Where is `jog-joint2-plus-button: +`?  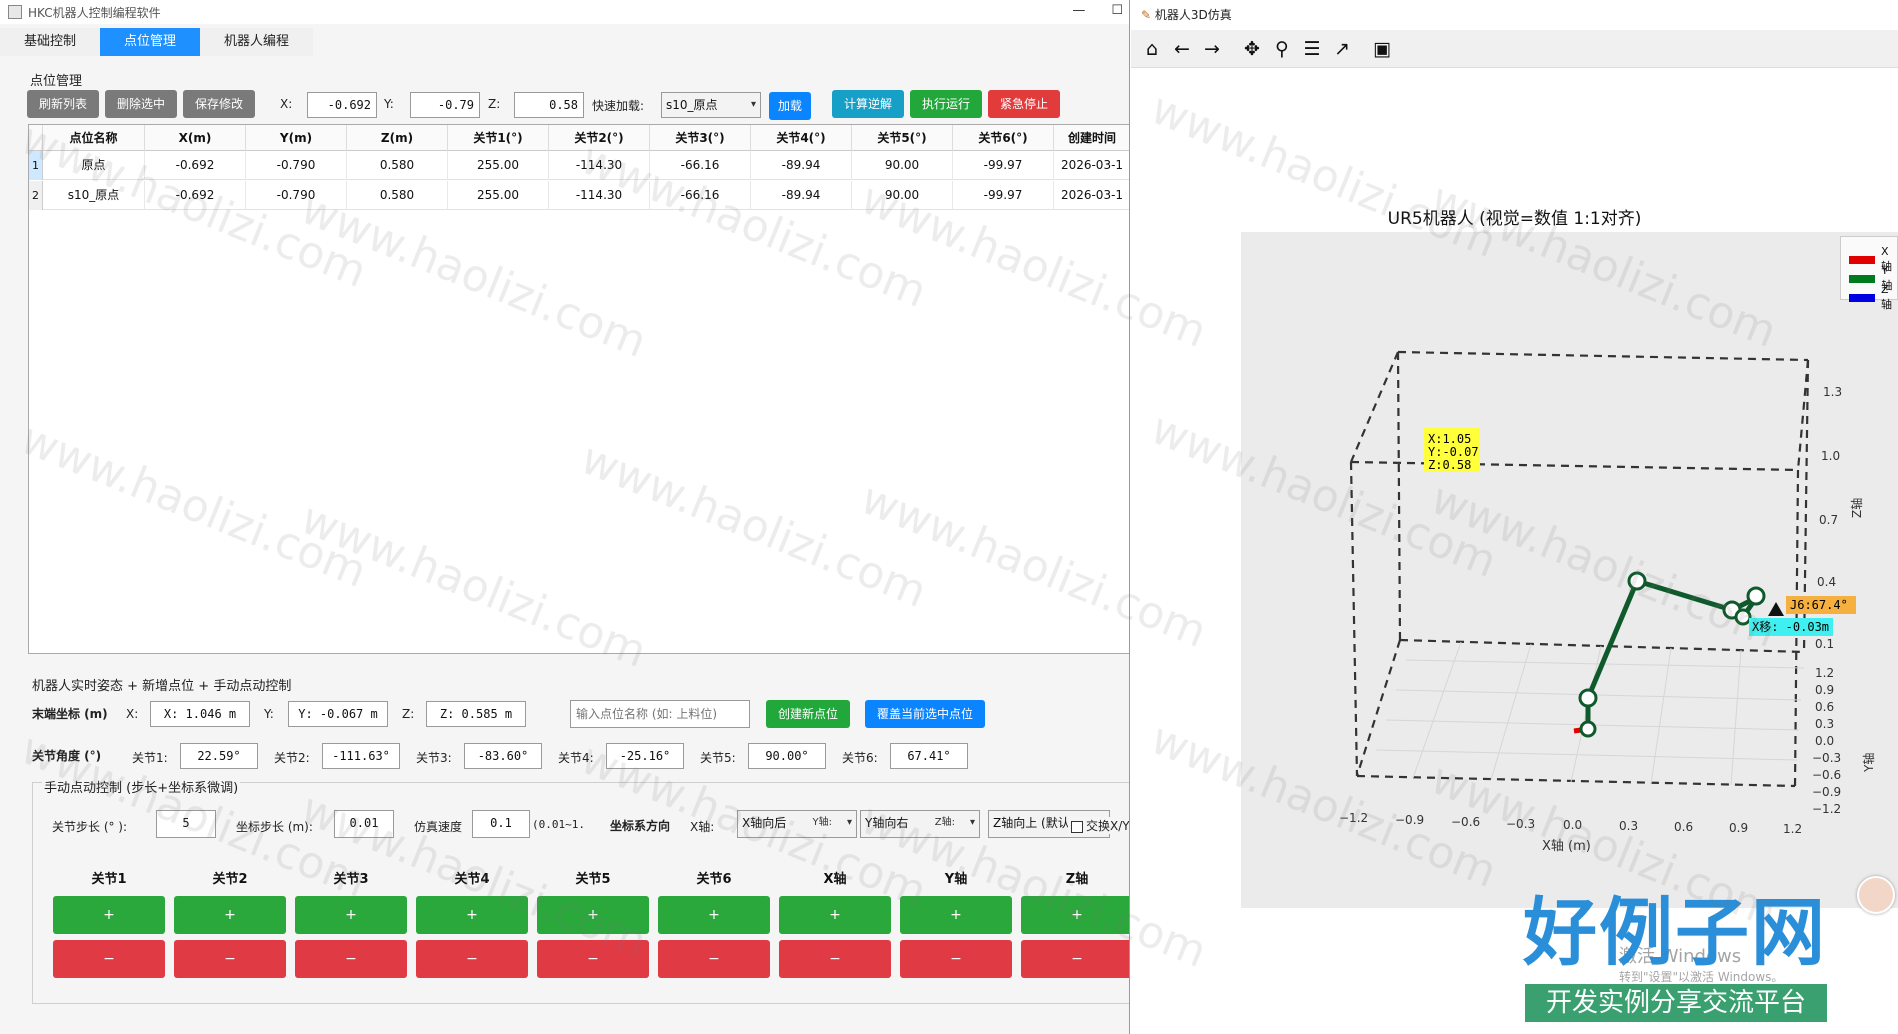
jog-joint2-plus-button: + is located at coordinates (230, 915).